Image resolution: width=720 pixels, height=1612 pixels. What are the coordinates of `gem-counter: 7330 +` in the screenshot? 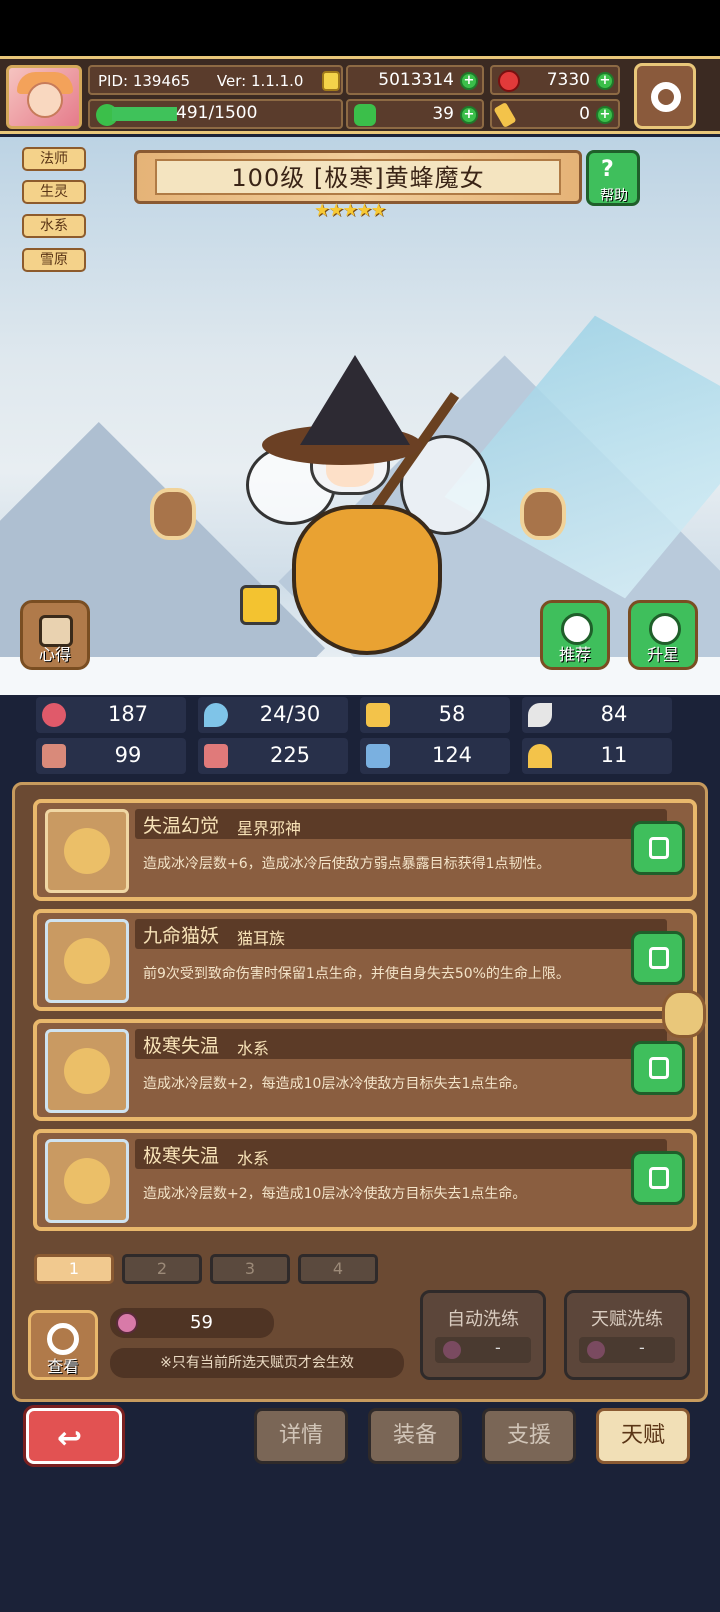 It's located at (555, 80).